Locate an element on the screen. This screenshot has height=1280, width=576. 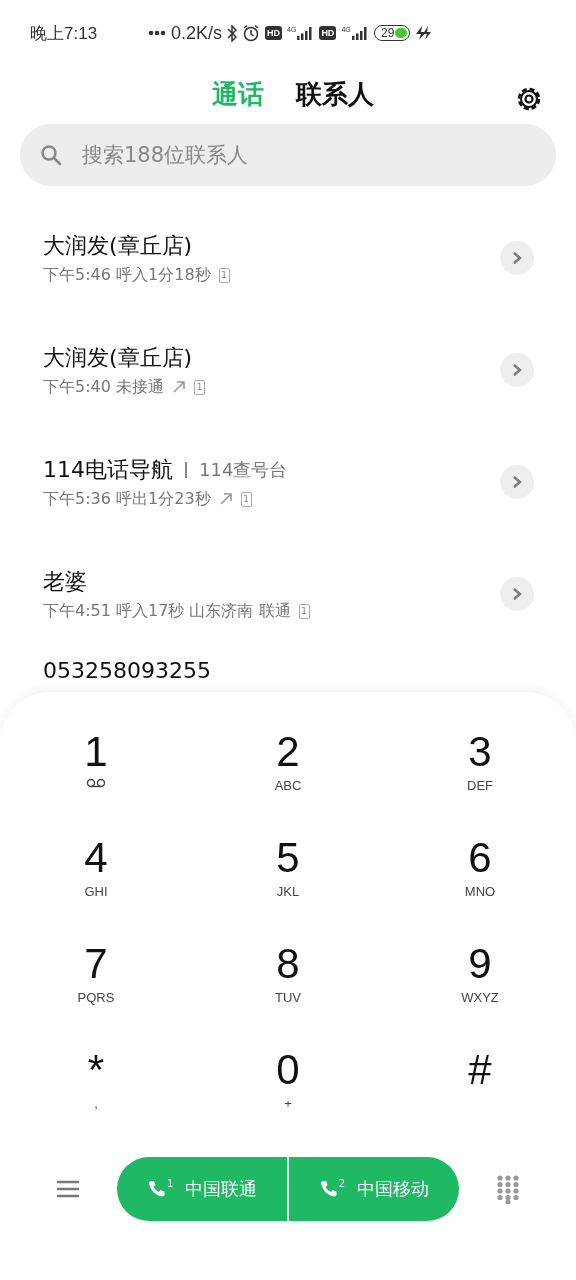
dial-key: 7 PQRS is located at coordinates (96, 989).